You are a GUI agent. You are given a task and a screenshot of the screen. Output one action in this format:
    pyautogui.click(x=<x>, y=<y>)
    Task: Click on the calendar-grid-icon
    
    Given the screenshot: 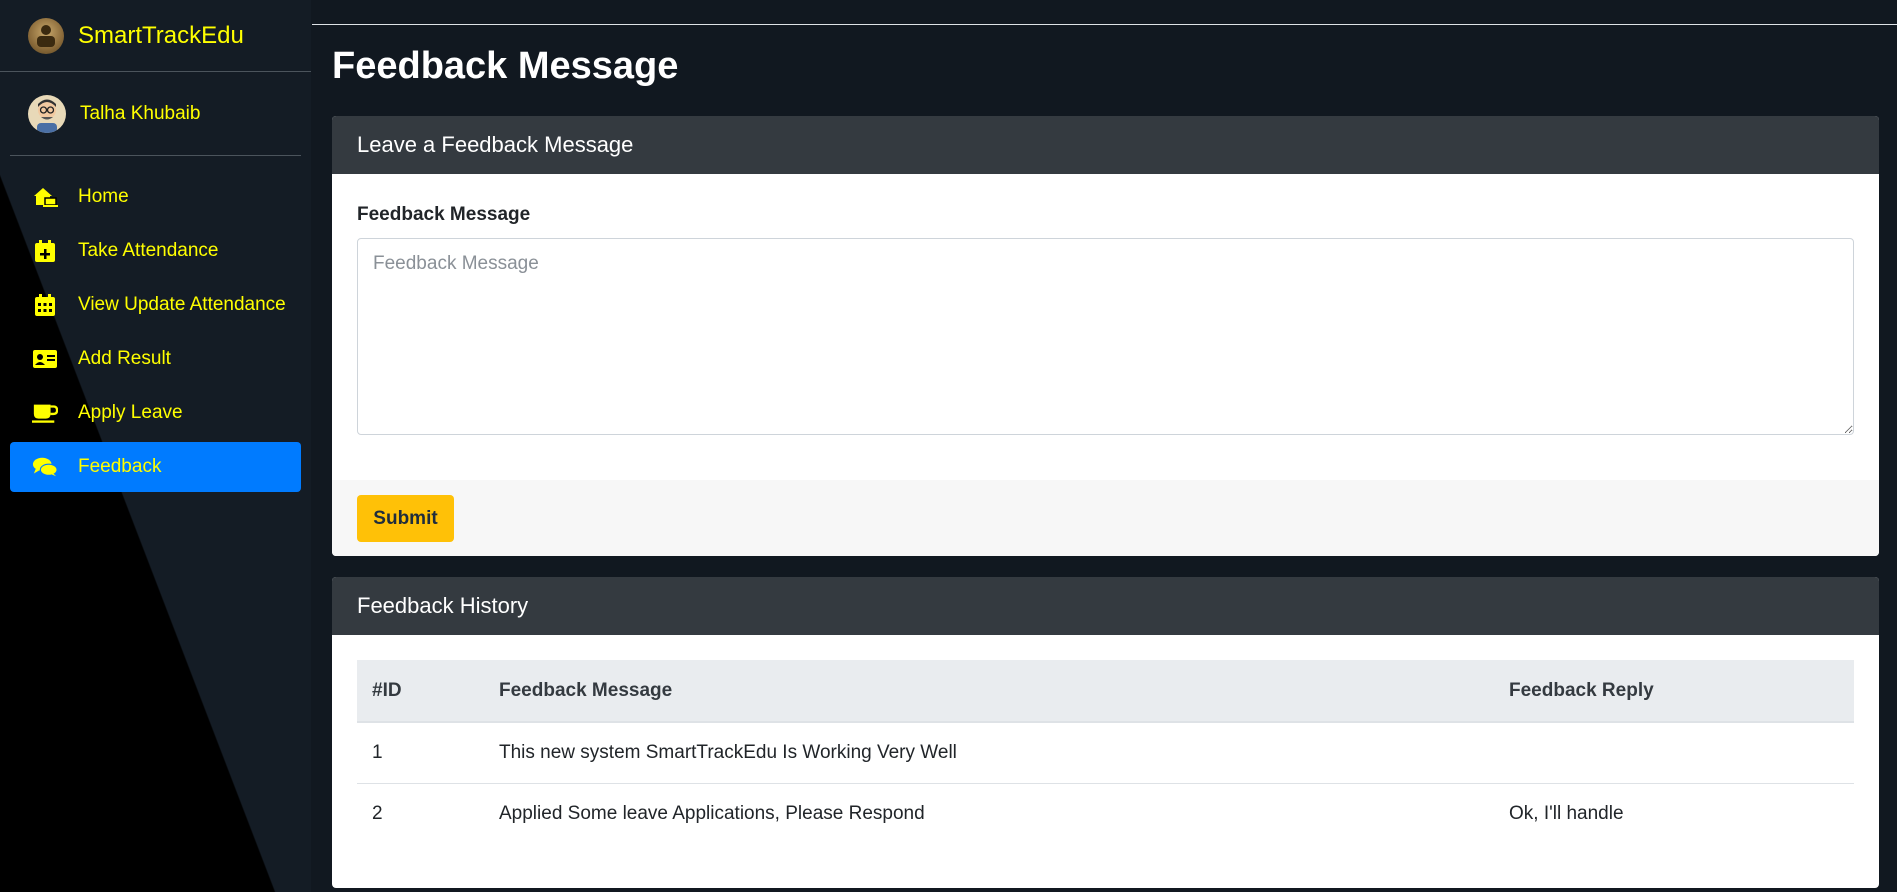 What is the action you would take?
    pyautogui.click(x=45, y=305)
    